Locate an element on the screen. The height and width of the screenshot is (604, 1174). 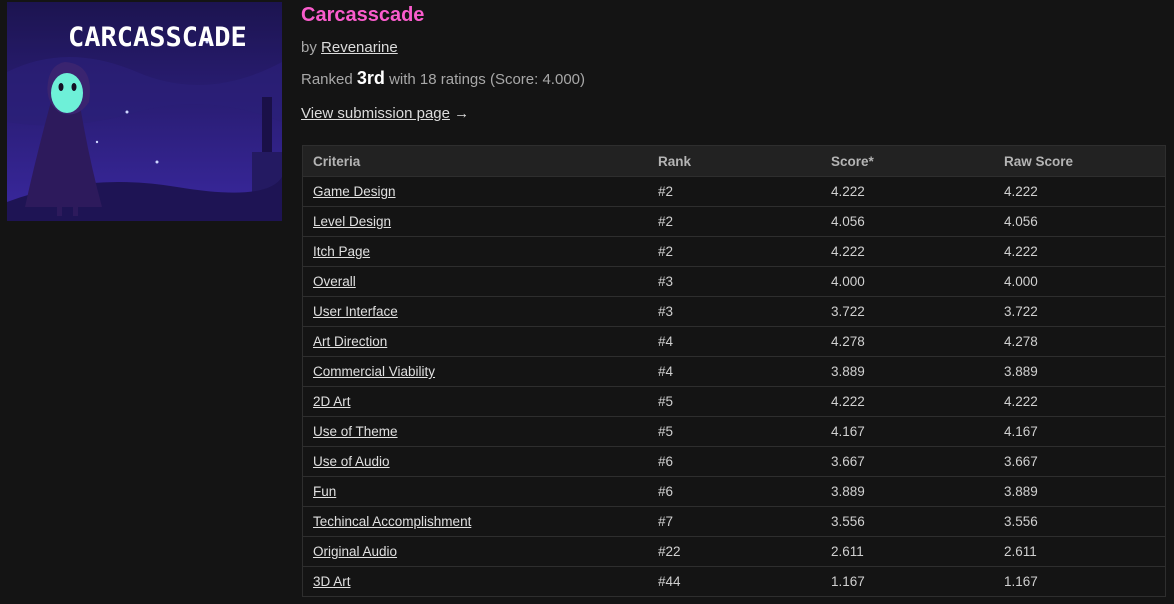
score-cell: 4.167 is located at coordinates (907, 431).